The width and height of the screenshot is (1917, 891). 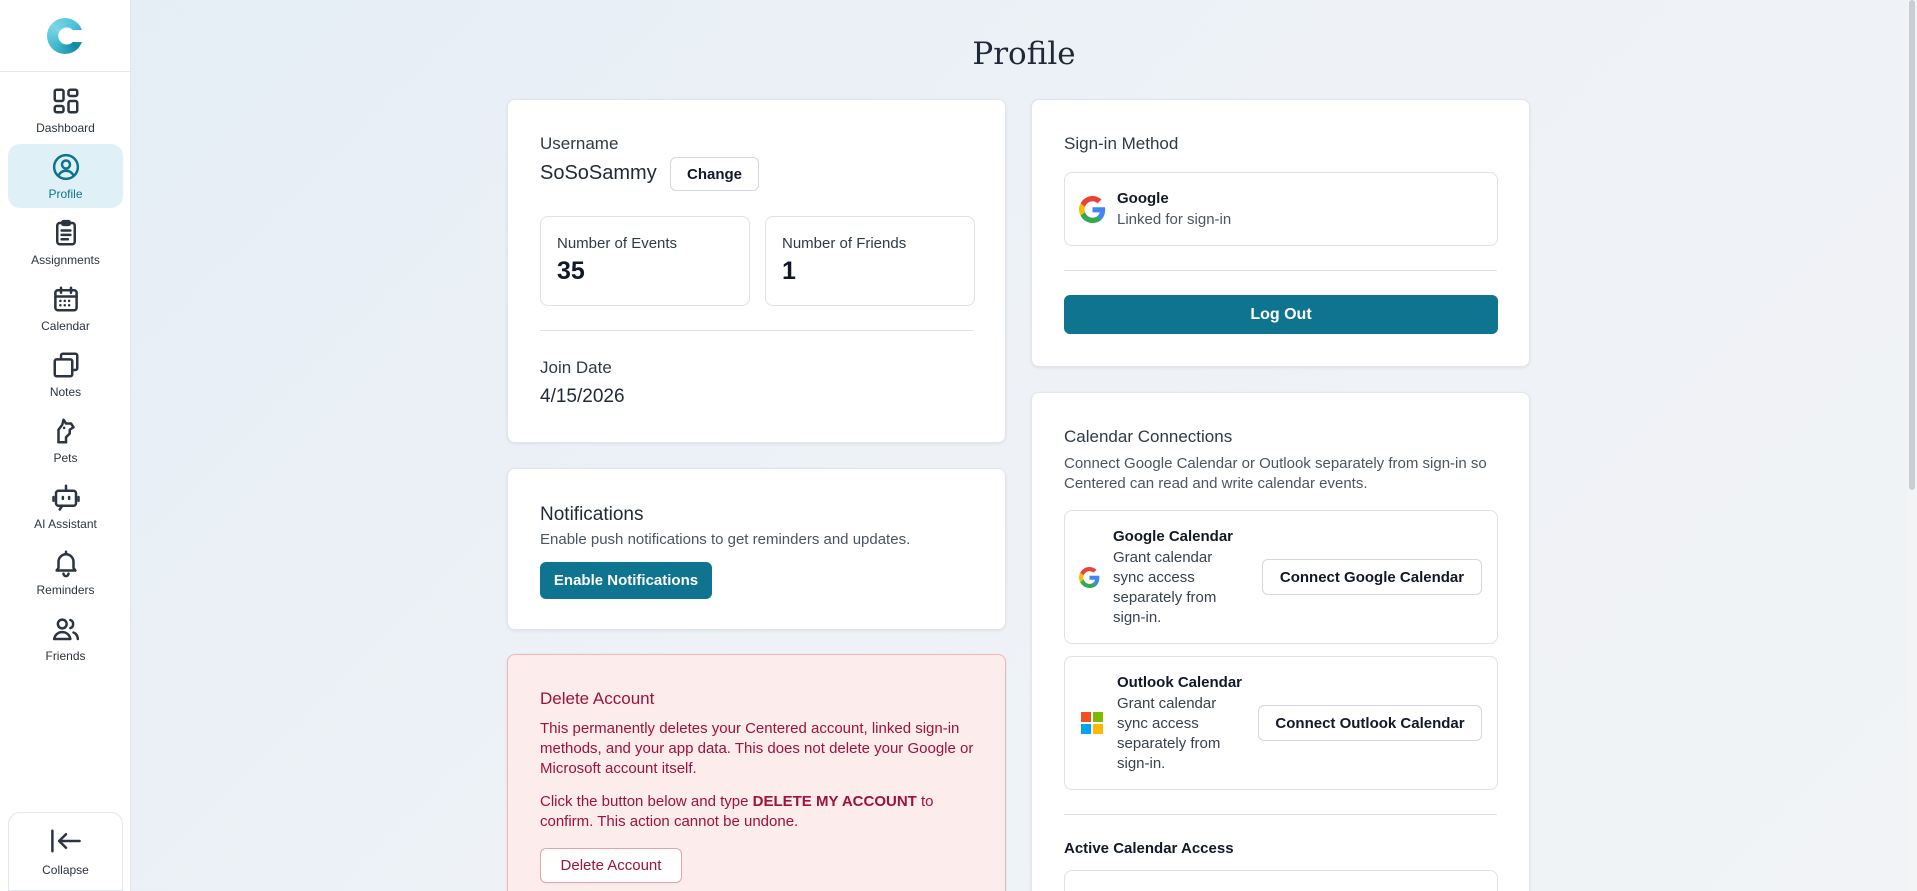 What do you see at coordinates (1372, 577) in the screenshot?
I see `connect-google-calendar-button: Connect Google Calendar` at bounding box center [1372, 577].